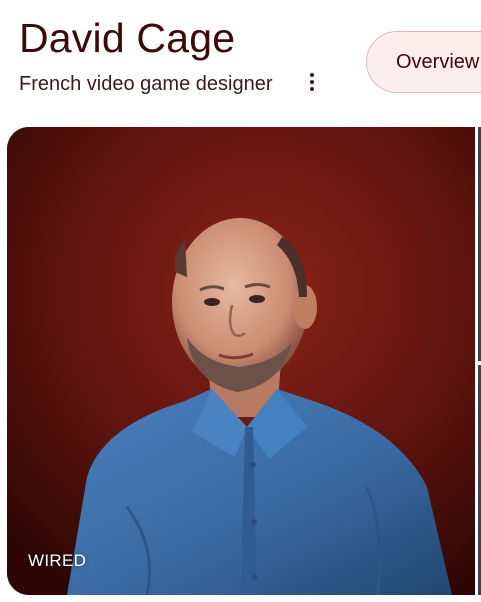  What do you see at coordinates (438, 61) in the screenshot?
I see `tab-overview-label: Overview` at bounding box center [438, 61].